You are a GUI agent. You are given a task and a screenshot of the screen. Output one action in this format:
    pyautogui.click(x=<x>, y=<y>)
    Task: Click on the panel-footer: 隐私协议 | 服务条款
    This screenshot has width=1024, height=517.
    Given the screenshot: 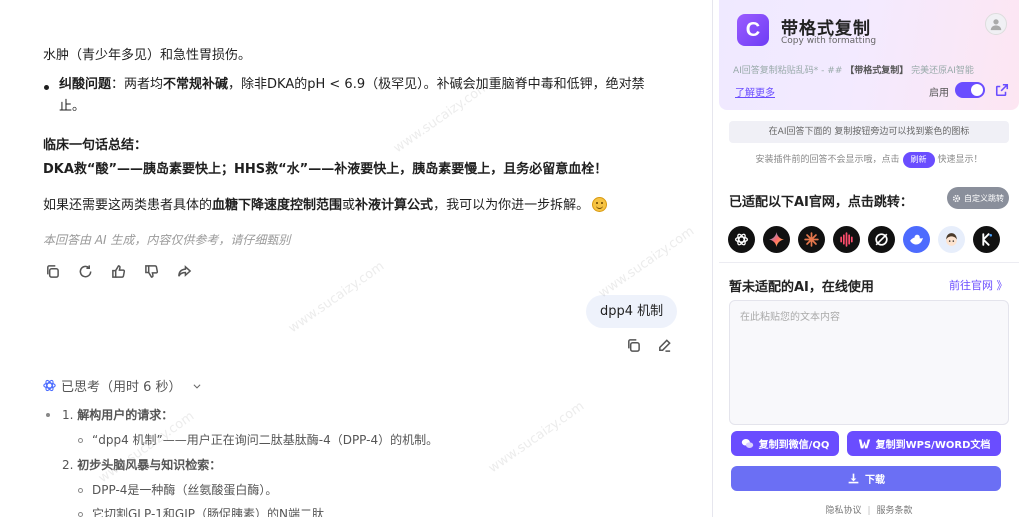 What is the action you would take?
    pyautogui.click(x=868, y=509)
    